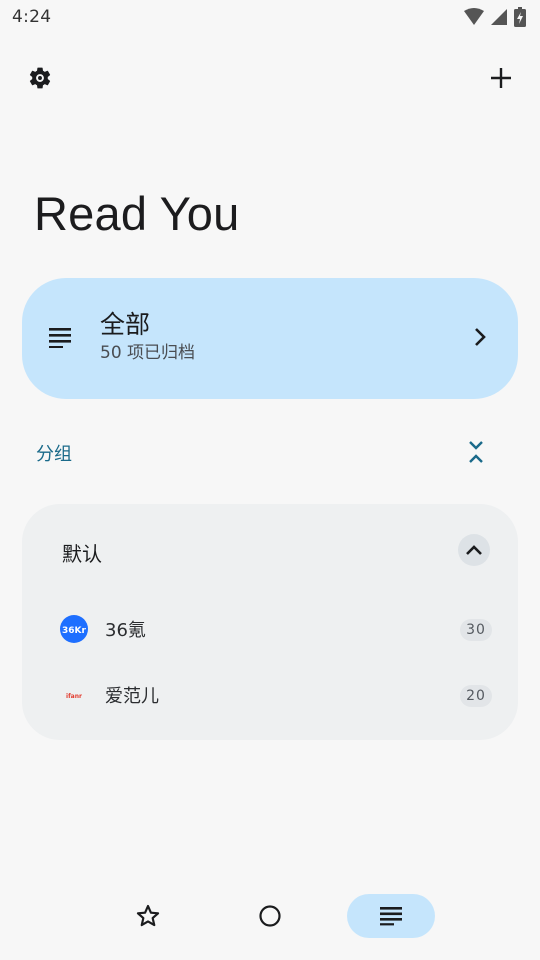 Image resolution: width=540 pixels, height=960 pixels. Describe the element at coordinates (132, 696) in the screenshot. I see `feed-name: 爱范儿` at that location.